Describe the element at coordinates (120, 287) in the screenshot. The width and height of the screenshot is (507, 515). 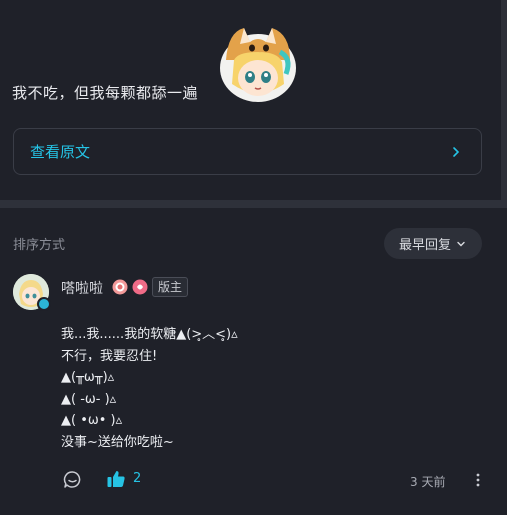
I see `level-badge-icon` at that location.